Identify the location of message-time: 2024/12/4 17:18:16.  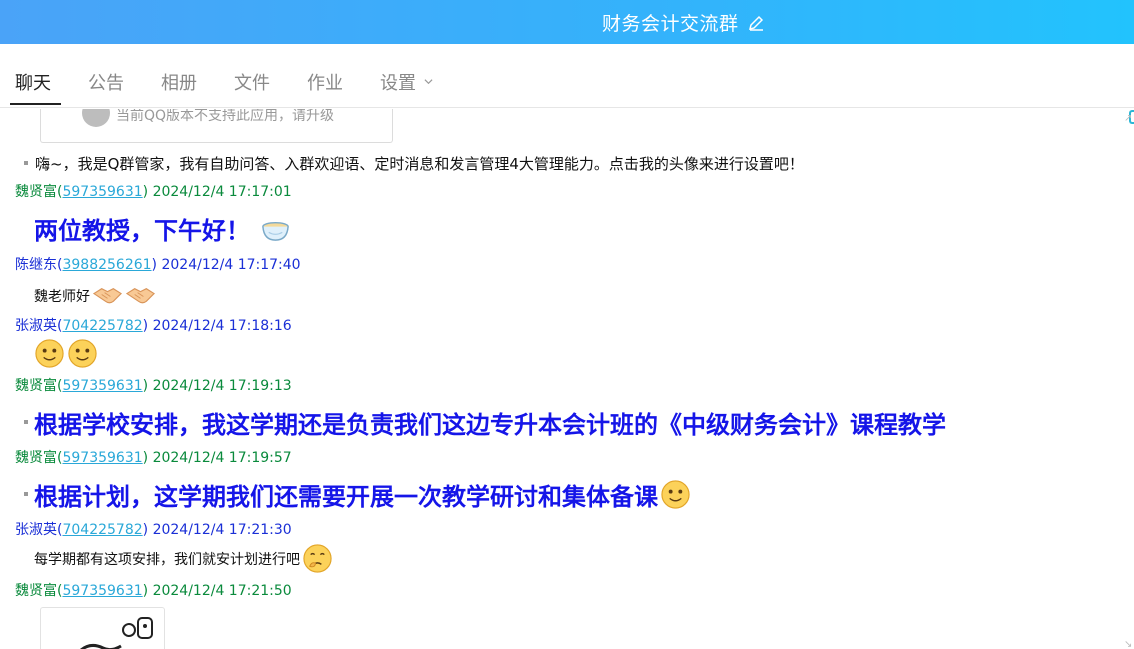
(222, 326).